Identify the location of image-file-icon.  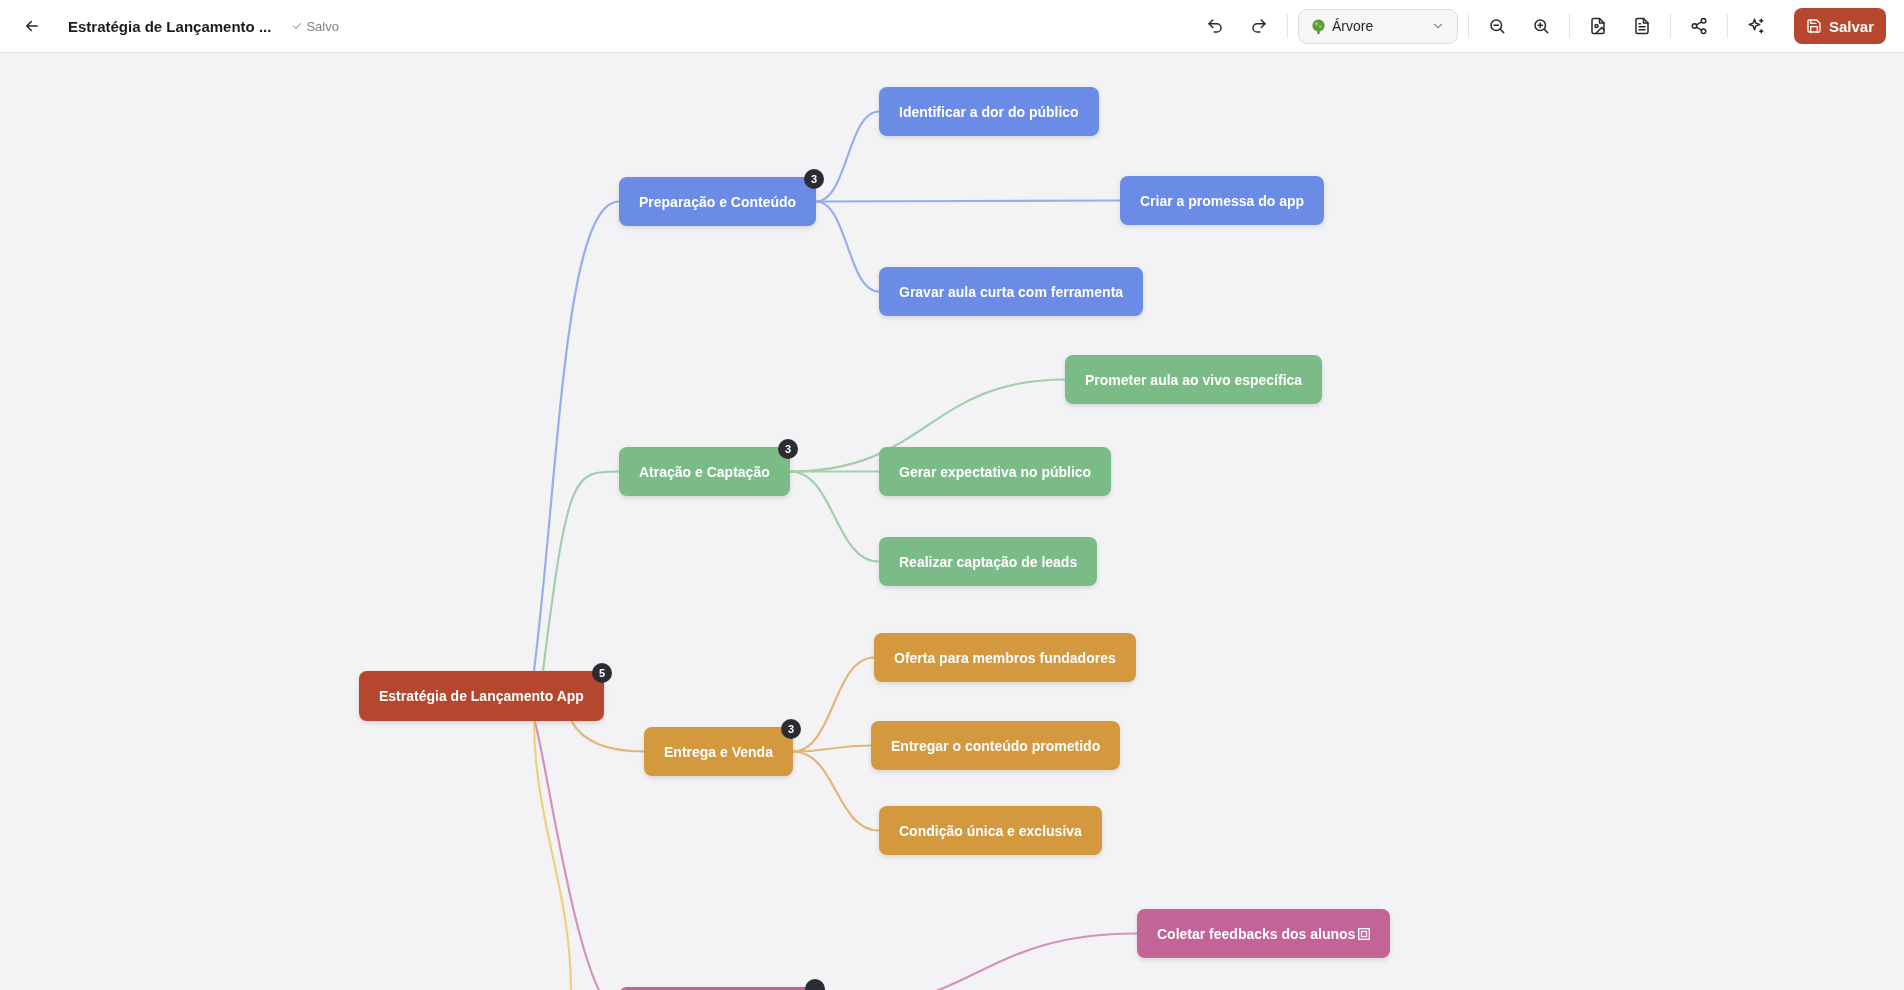
(1597, 26).